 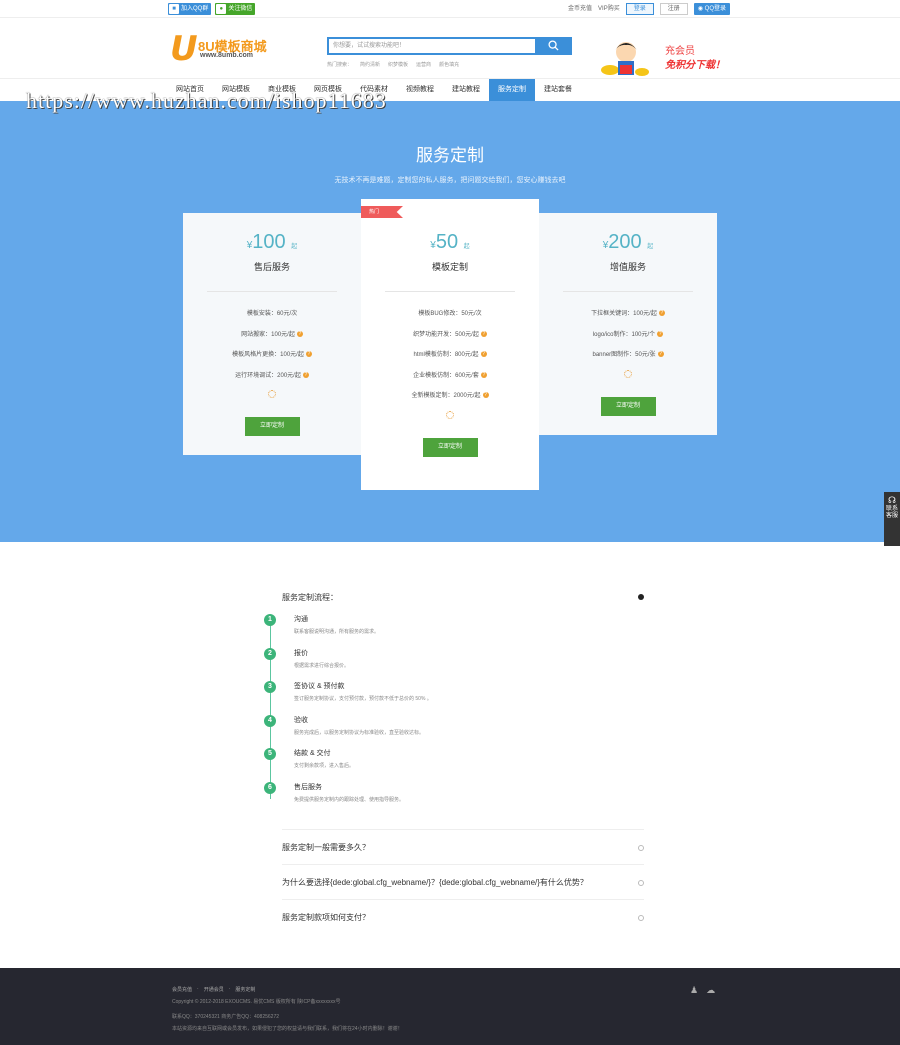 I want to click on join-qq-group-button: ■ 加入QQ群, so click(x=190, y=9).